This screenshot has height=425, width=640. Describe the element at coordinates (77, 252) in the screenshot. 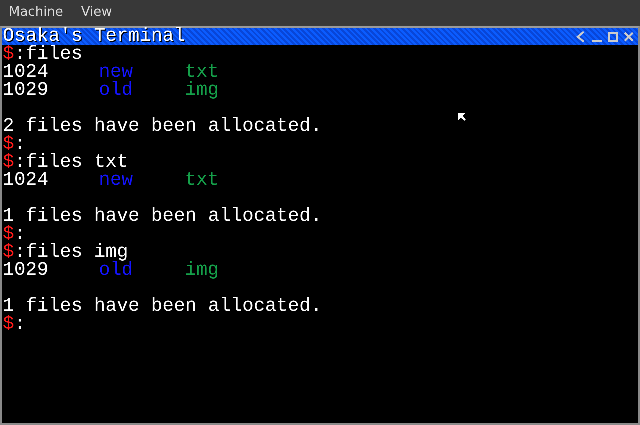

I see `command-text: files img` at that location.